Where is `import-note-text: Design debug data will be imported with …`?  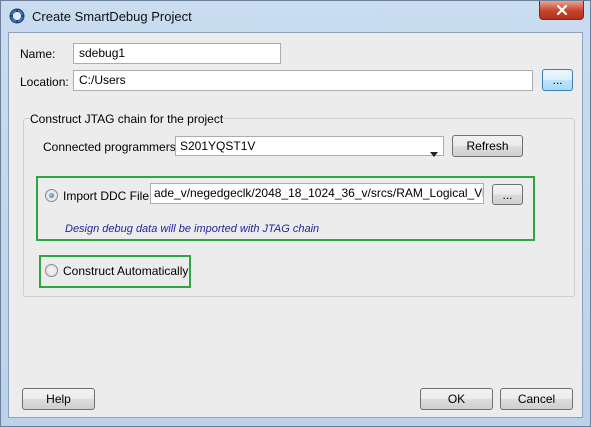 import-note-text: Design debug data will be imported with … is located at coordinates (192, 229).